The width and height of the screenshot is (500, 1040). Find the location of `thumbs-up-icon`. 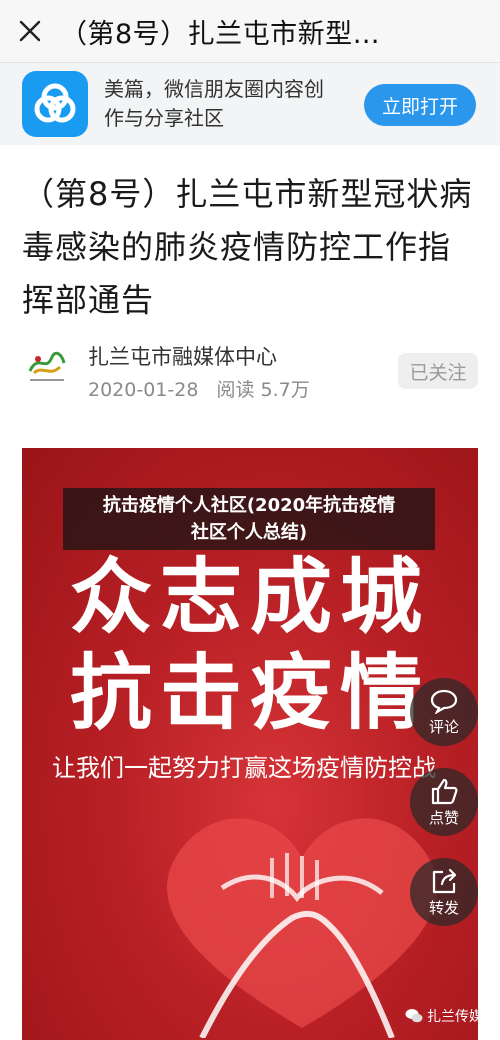

thumbs-up-icon is located at coordinates (444, 791).